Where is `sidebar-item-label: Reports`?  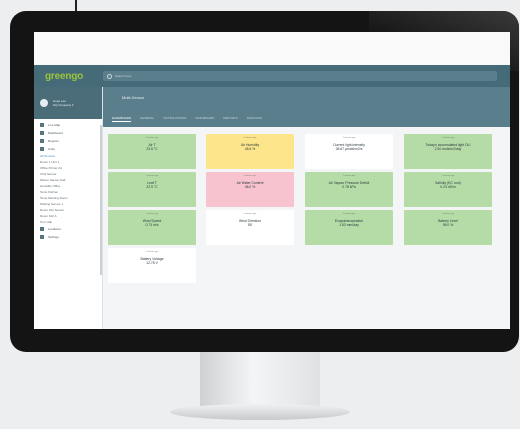 sidebar-item-label: Reports is located at coordinates (53, 141).